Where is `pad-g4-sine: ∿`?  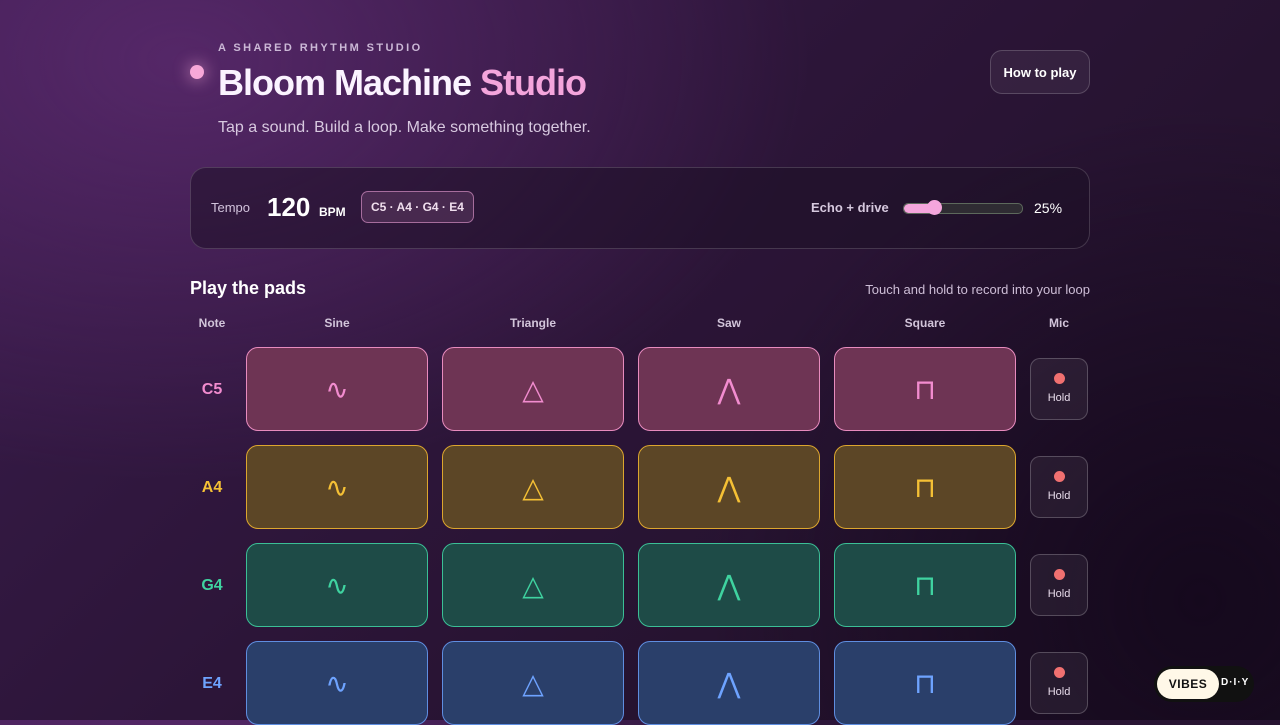 pad-g4-sine: ∿ is located at coordinates (337, 585).